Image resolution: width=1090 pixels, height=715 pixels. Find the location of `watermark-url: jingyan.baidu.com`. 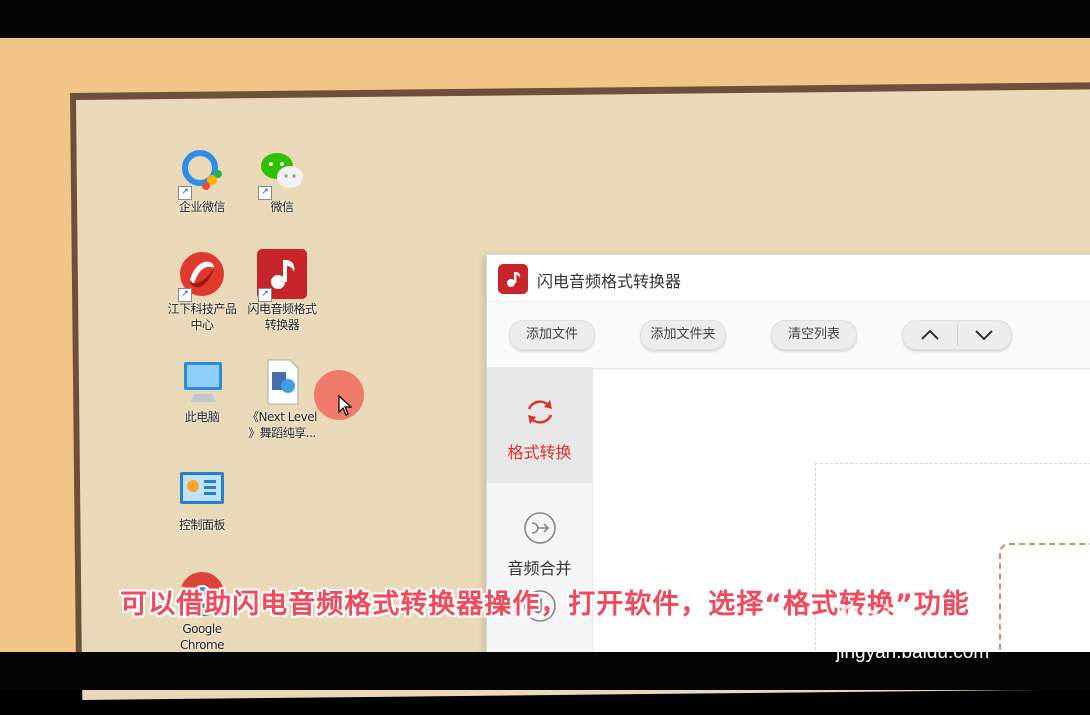

watermark-url: jingyan.baidu.com is located at coordinates (913, 652).